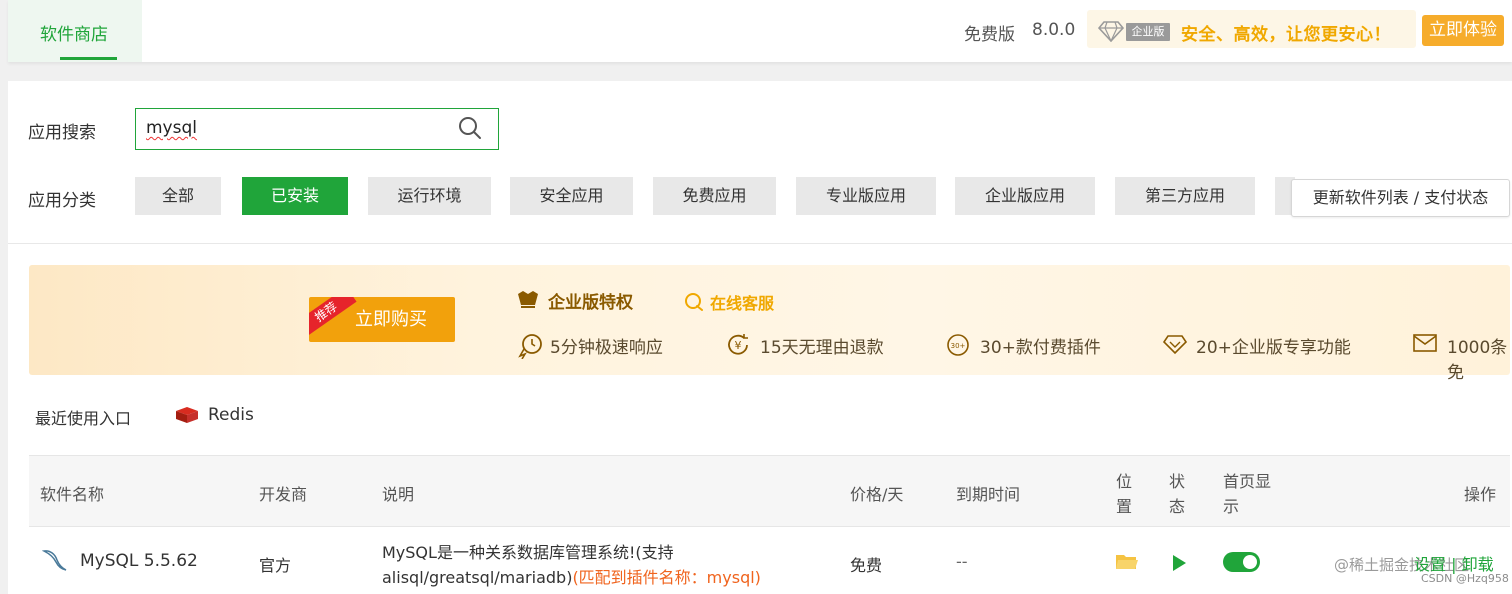 This screenshot has width=1512, height=594. Describe the element at coordinates (694, 302) in the screenshot. I see `chat-icon` at that location.